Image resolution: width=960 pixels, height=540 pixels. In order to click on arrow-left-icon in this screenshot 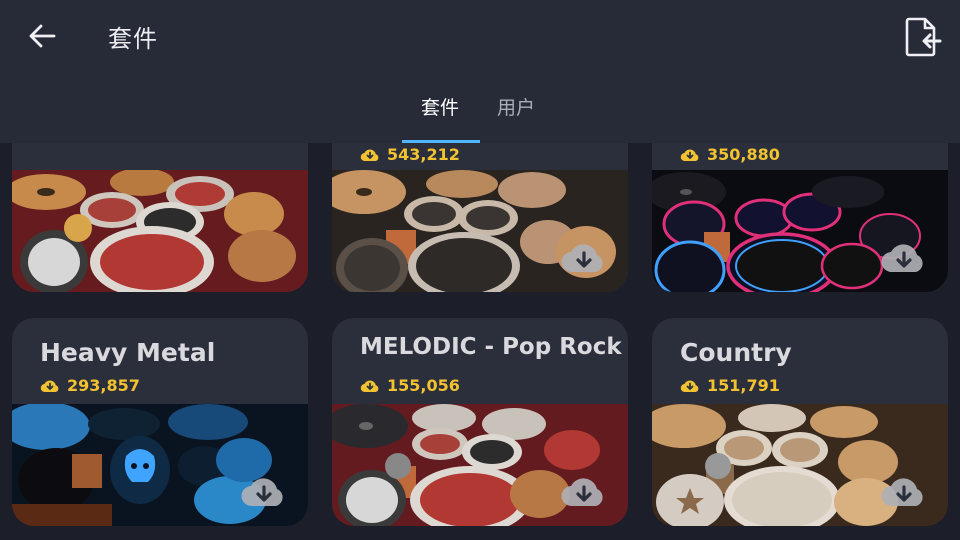, I will do `click(42, 36)`.